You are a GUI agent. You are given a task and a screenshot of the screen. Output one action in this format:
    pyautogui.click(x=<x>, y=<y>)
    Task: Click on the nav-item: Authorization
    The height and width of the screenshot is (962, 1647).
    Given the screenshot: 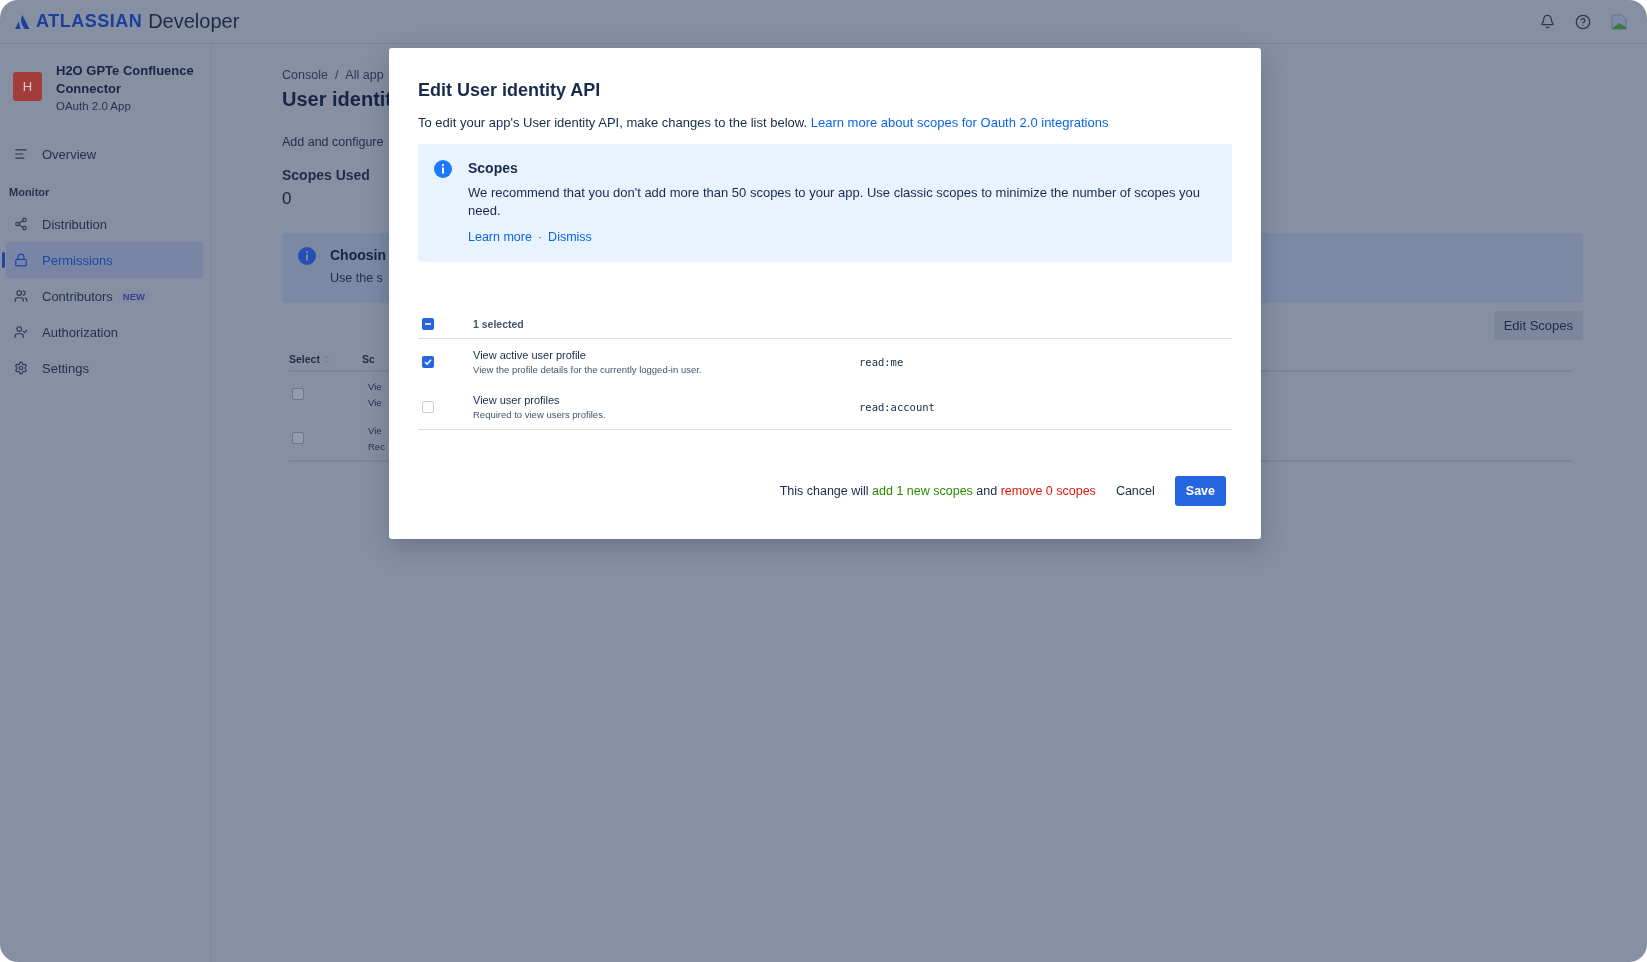 What is the action you would take?
    pyautogui.click(x=104, y=332)
    